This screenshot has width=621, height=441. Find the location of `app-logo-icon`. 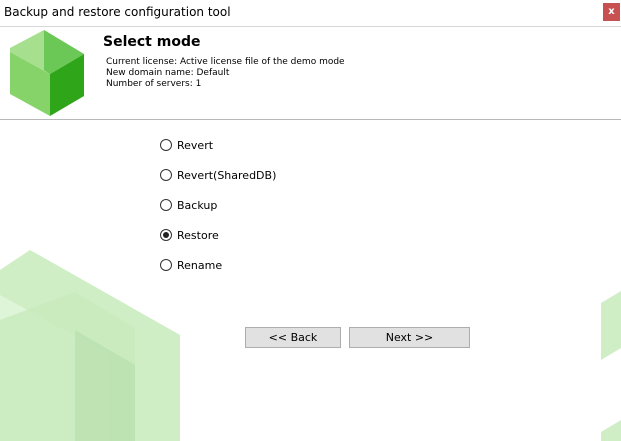

app-logo-icon is located at coordinates (47, 73).